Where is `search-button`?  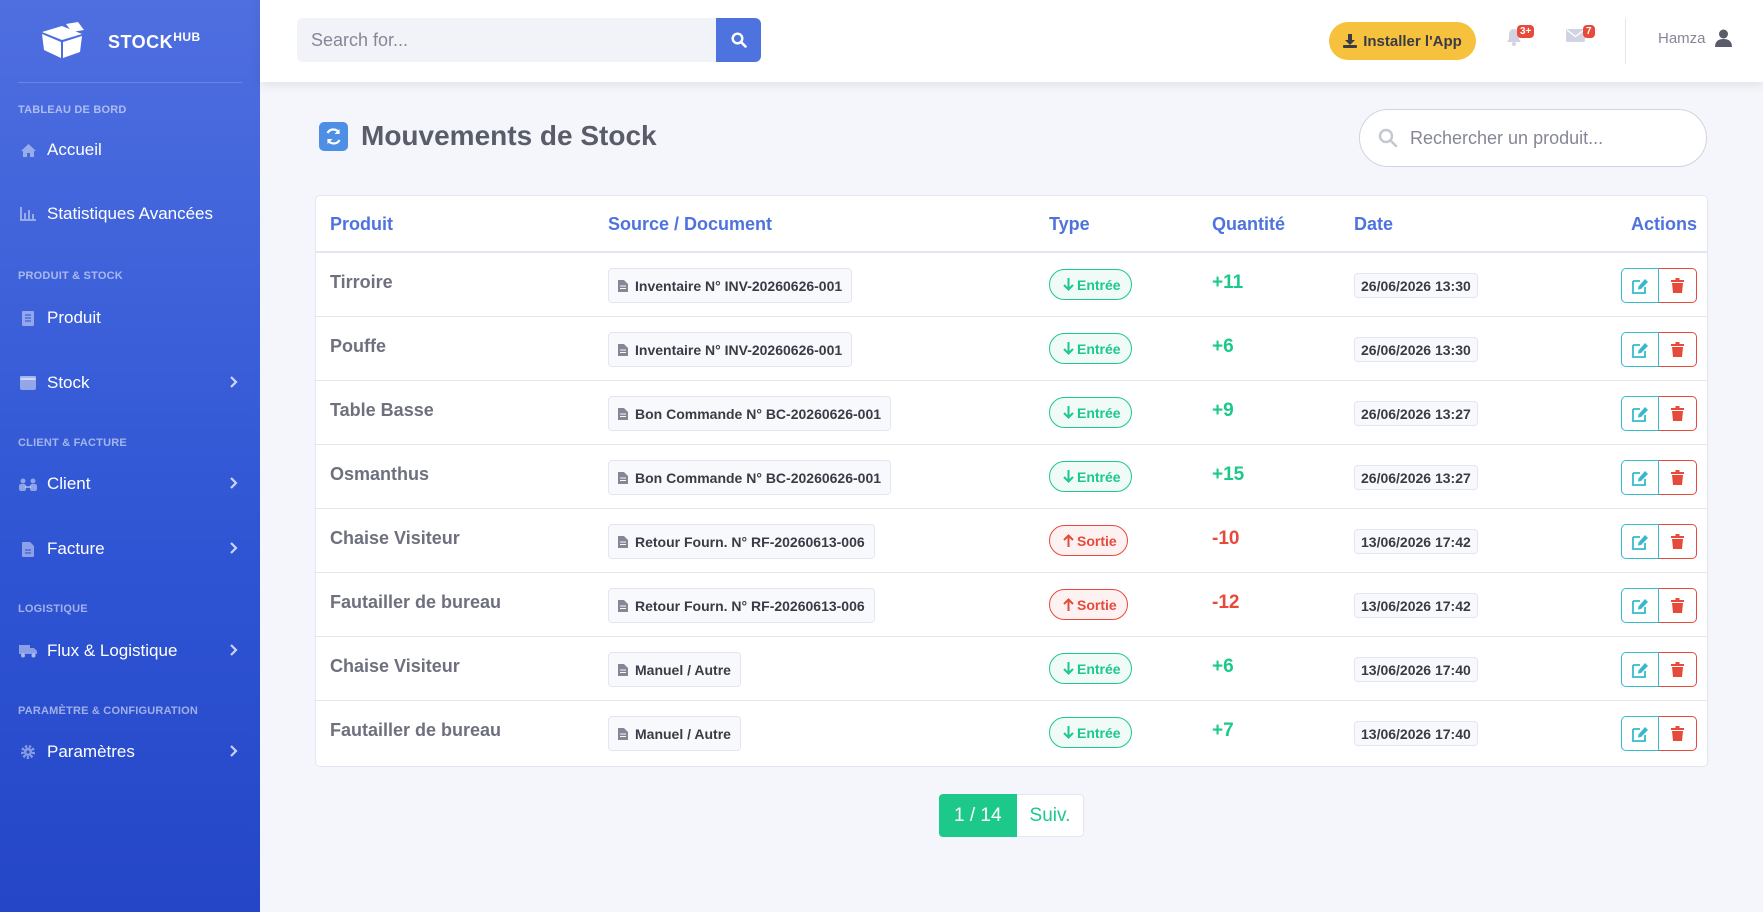
search-button is located at coordinates (738, 40).